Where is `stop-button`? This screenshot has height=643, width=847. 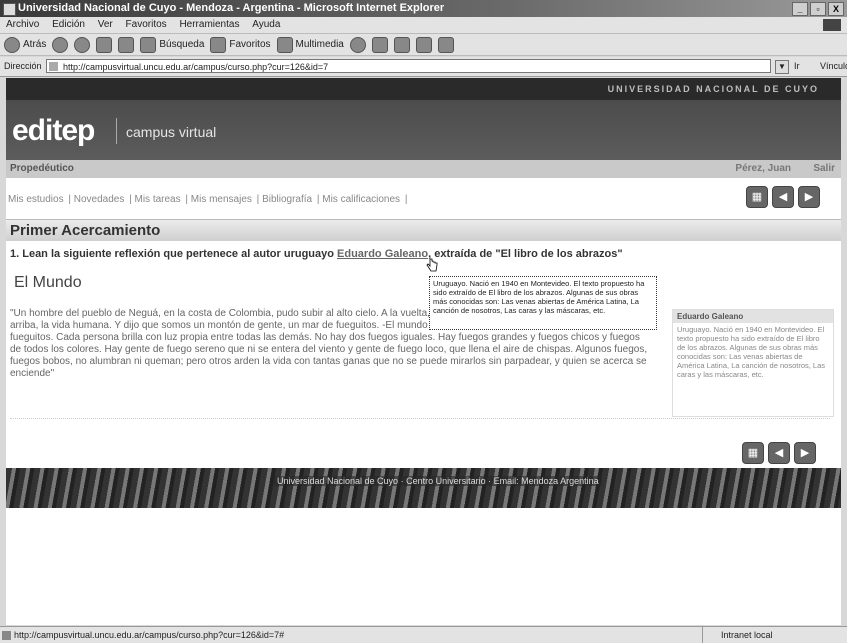 stop-button is located at coordinates (82, 44).